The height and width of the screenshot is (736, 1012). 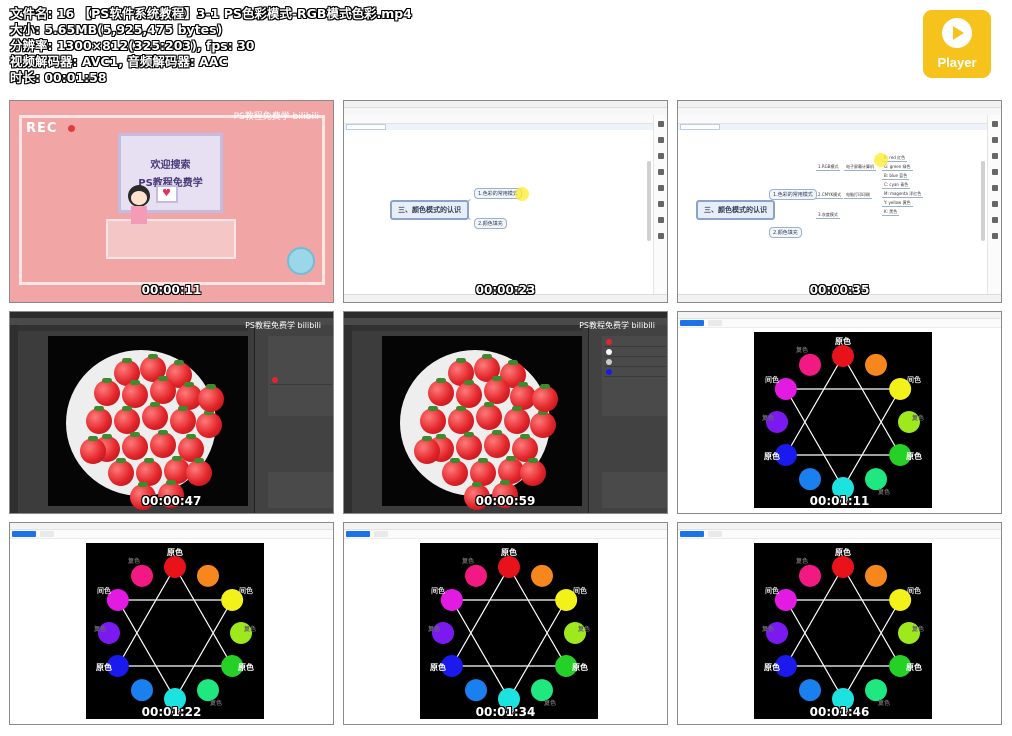 I want to click on color-wheel: 原色原色 原色间色间色间色复色复色 复色复色, so click(x=842, y=421).